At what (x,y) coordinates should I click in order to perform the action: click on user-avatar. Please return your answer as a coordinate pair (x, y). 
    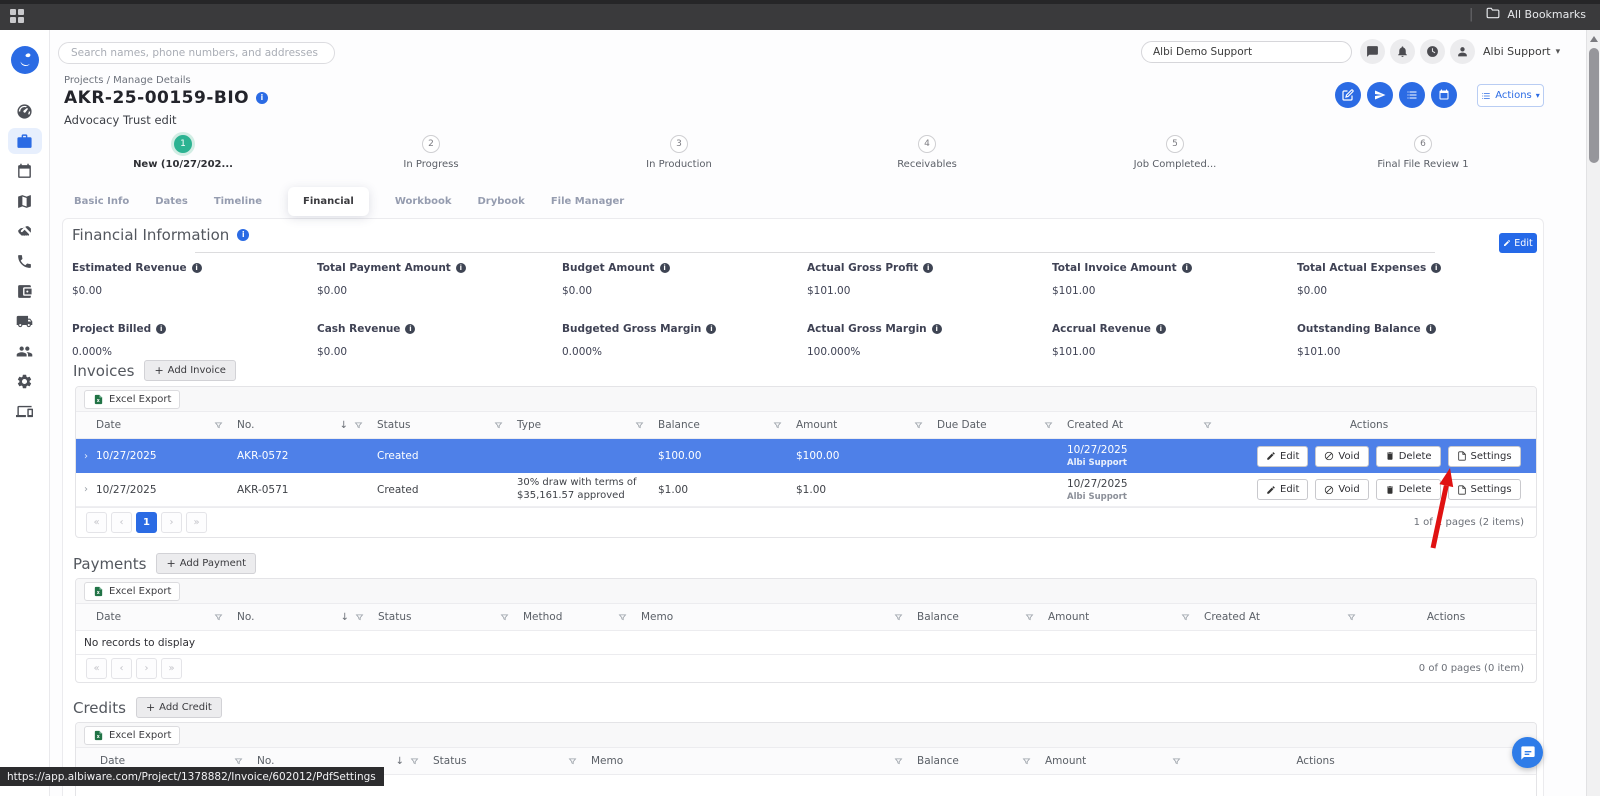
    Looking at the image, I should click on (1462, 51).